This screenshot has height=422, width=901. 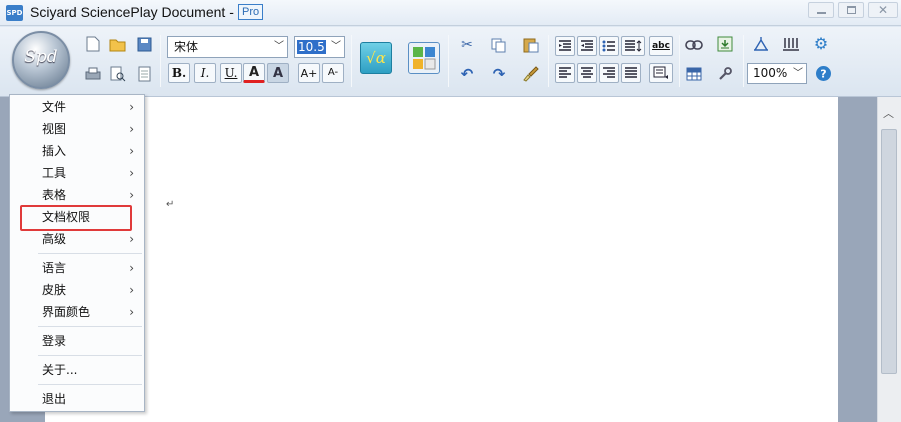 I want to click on increase-indent-button, so click(x=587, y=46).